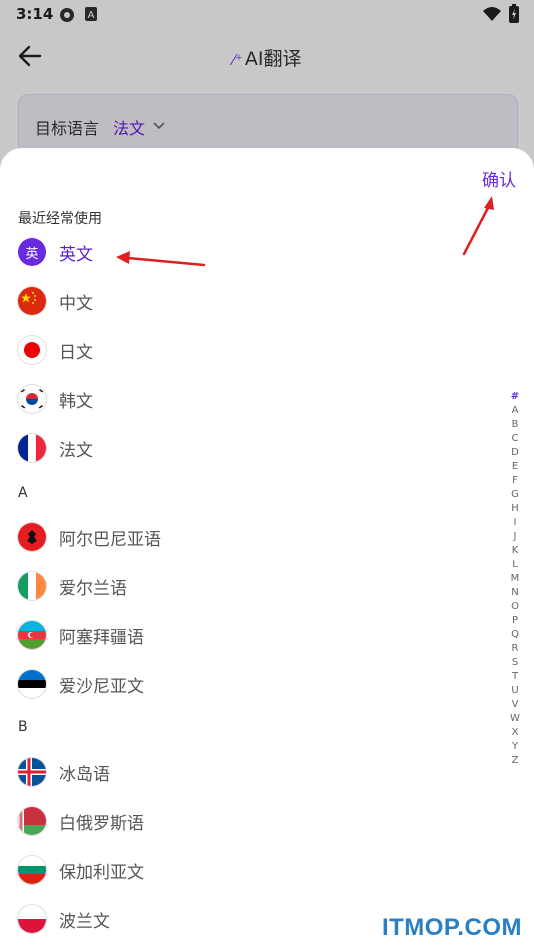 This screenshot has height=950, width=534. I want to click on language-name: 法文, so click(76, 450).